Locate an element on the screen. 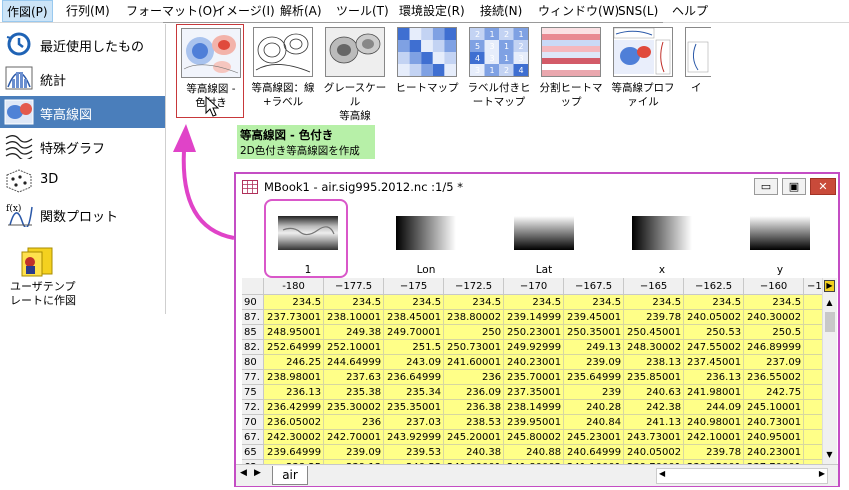 This screenshot has height=490, width=849. data-cell: 239.64999 is located at coordinates (294, 452).